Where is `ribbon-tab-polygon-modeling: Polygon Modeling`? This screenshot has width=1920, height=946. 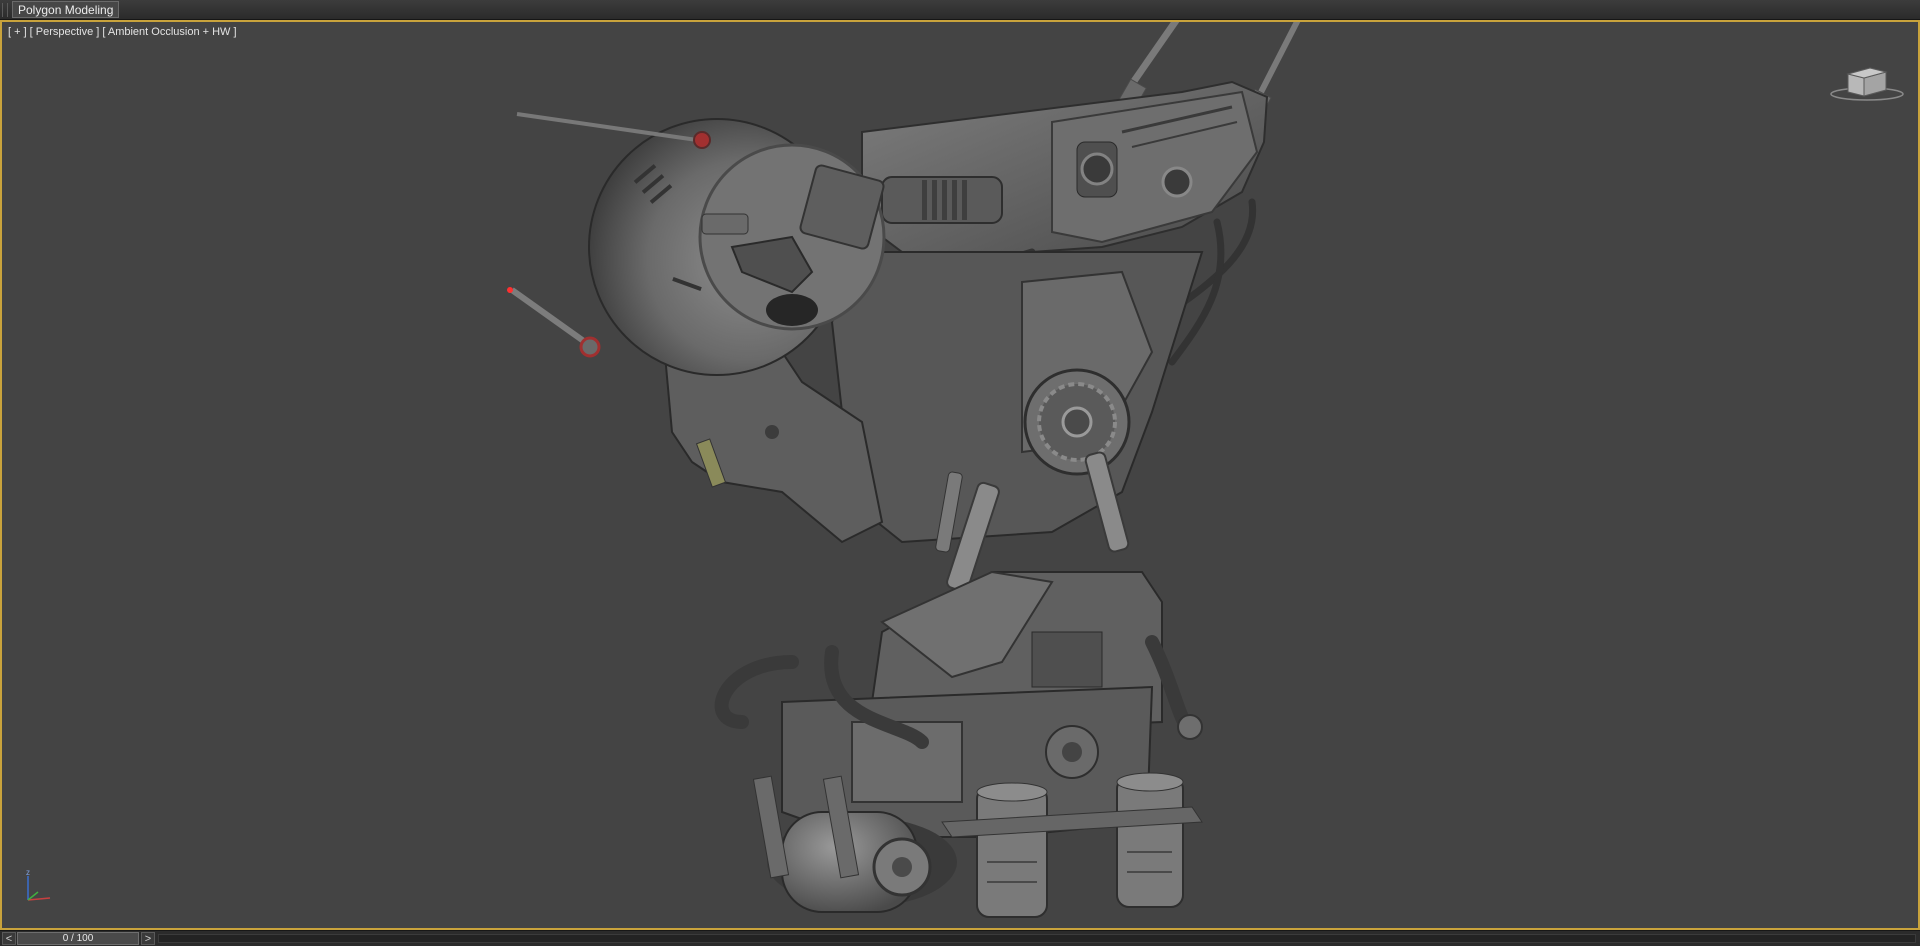 ribbon-tab-polygon-modeling: Polygon Modeling is located at coordinates (66, 9).